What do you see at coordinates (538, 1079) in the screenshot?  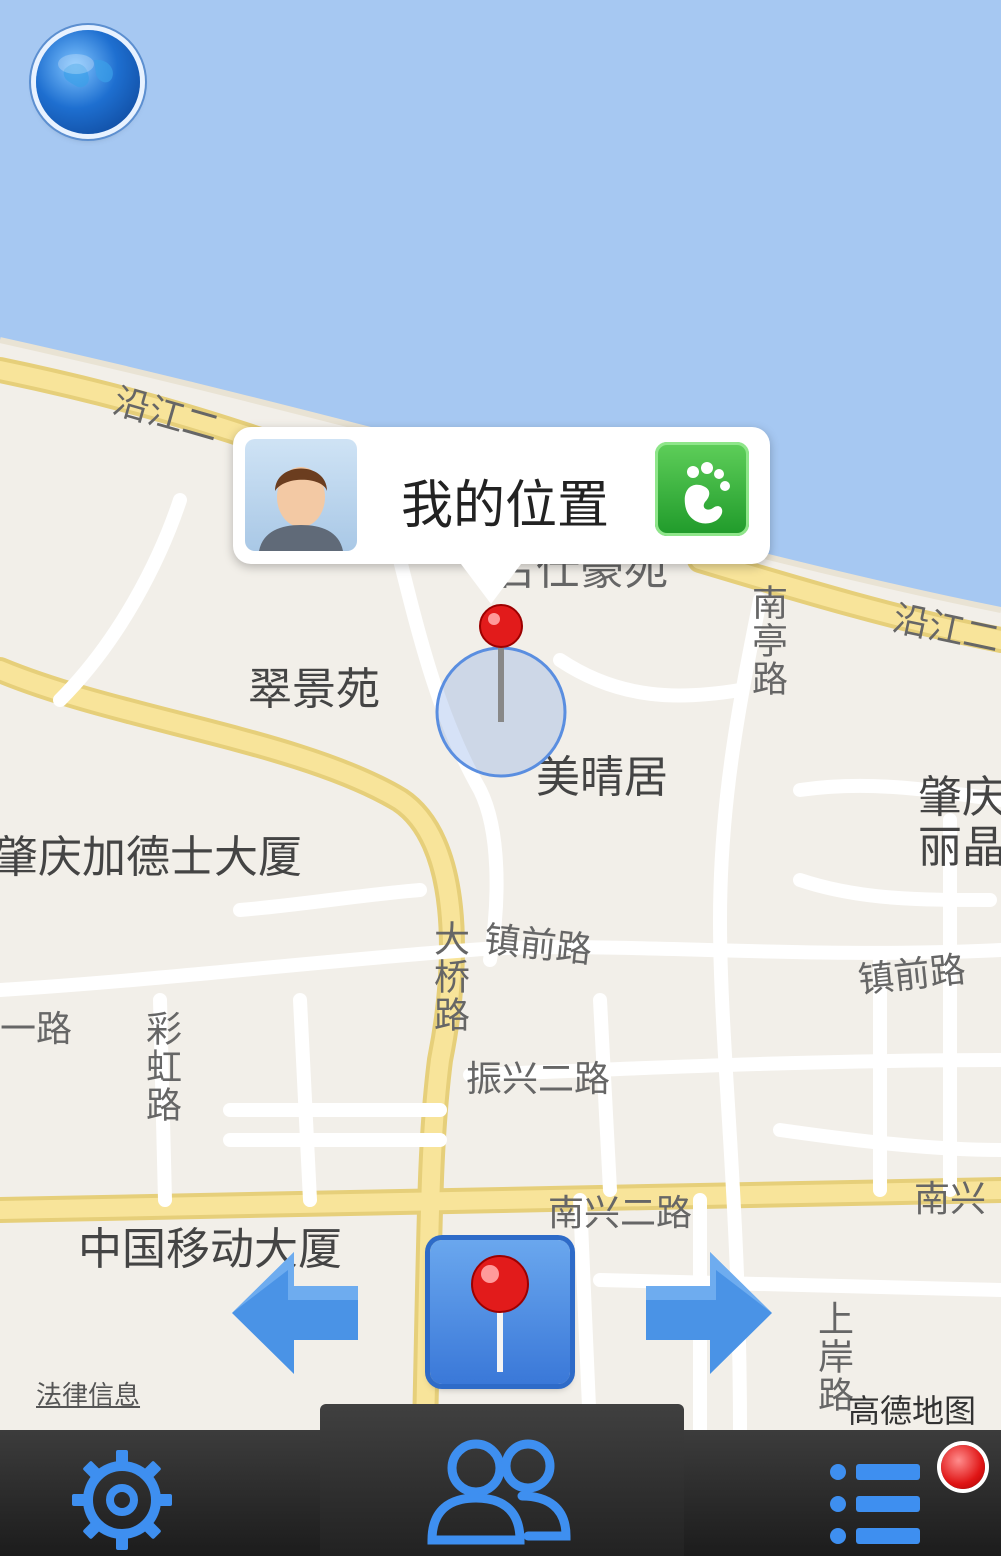 I see `road-label-zhenxing: 振兴二路` at bounding box center [538, 1079].